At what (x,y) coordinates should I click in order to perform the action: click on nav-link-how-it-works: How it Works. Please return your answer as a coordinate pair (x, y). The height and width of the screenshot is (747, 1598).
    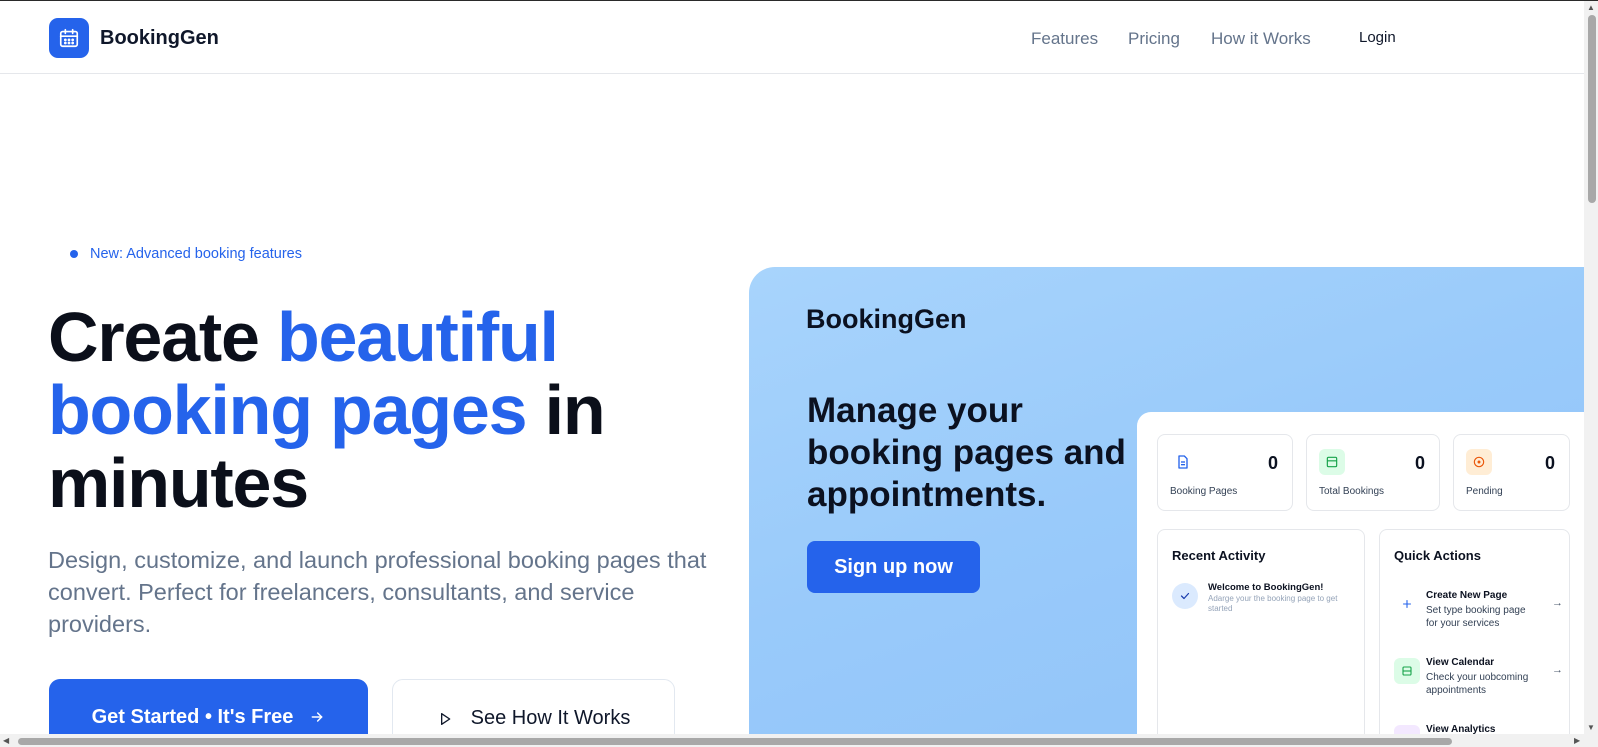
    Looking at the image, I should click on (1261, 39).